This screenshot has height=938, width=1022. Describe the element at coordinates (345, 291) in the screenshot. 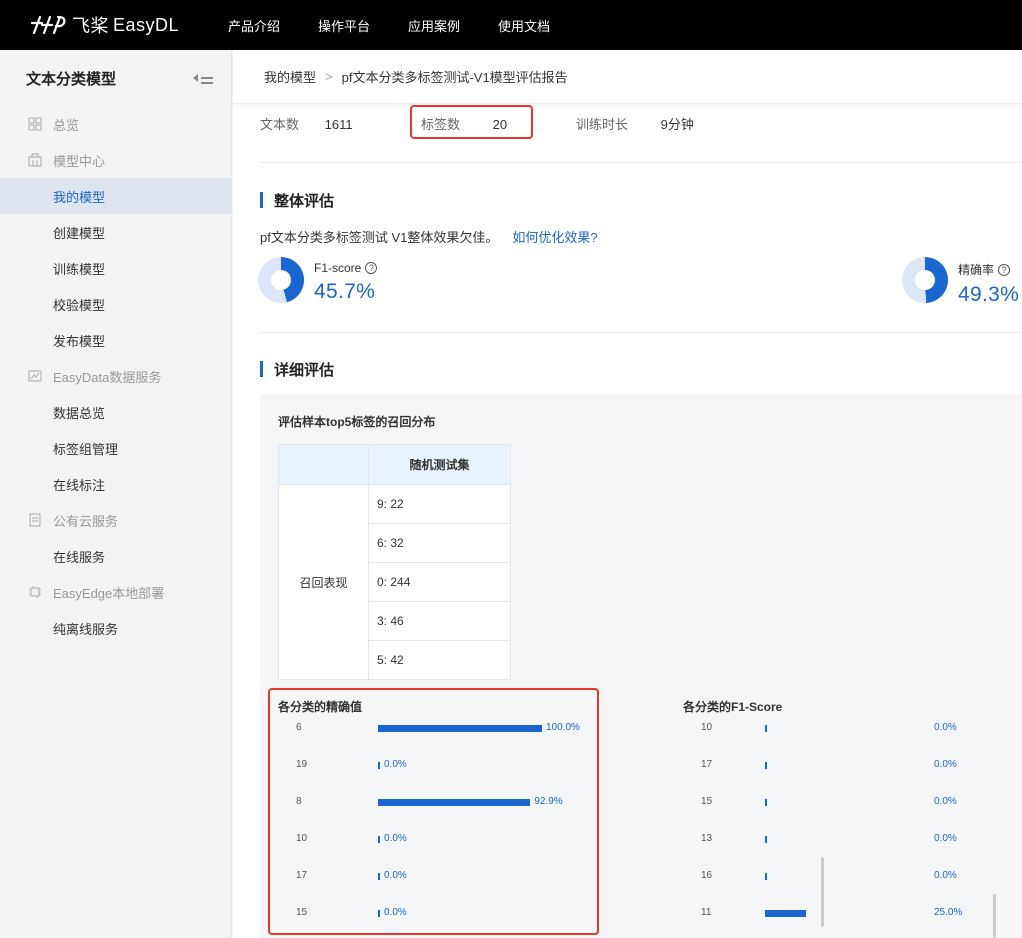

I see `f1-value: 45.7%` at that location.